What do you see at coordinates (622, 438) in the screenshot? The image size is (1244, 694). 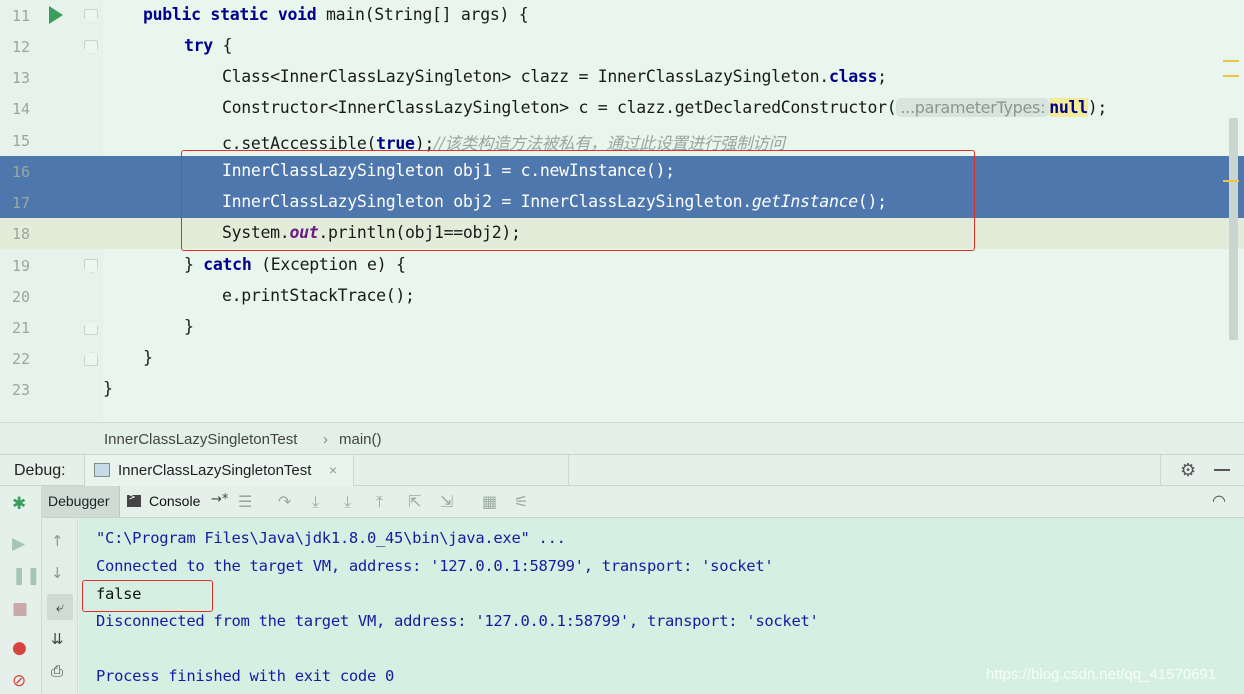 I see `breadcrumb: InnerClassLazySingletonTest › main()` at bounding box center [622, 438].